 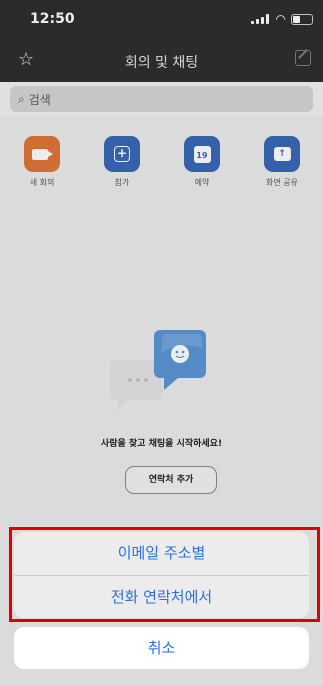 What do you see at coordinates (164, 574) in the screenshot?
I see `highlight-box` at bounding box center [164, 574].